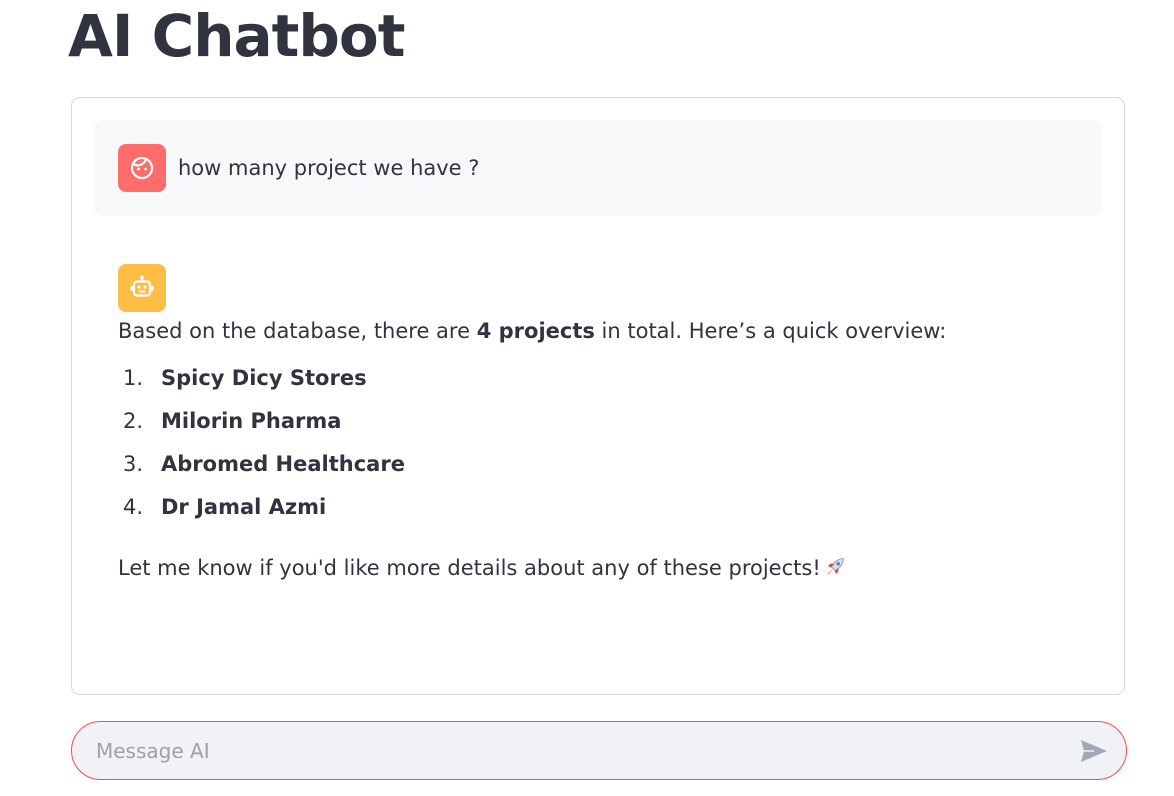  I want to click on list-item: 2. Milorin Pharma, so click(598, 427).